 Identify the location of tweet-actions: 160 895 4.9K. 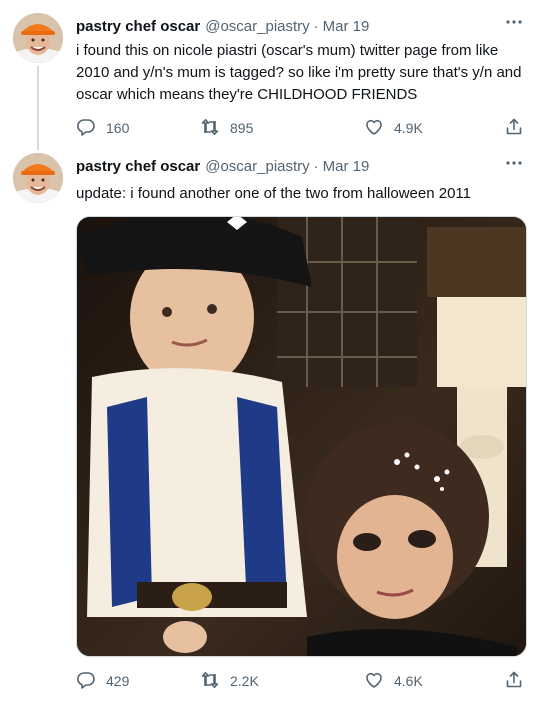
(303, 128).